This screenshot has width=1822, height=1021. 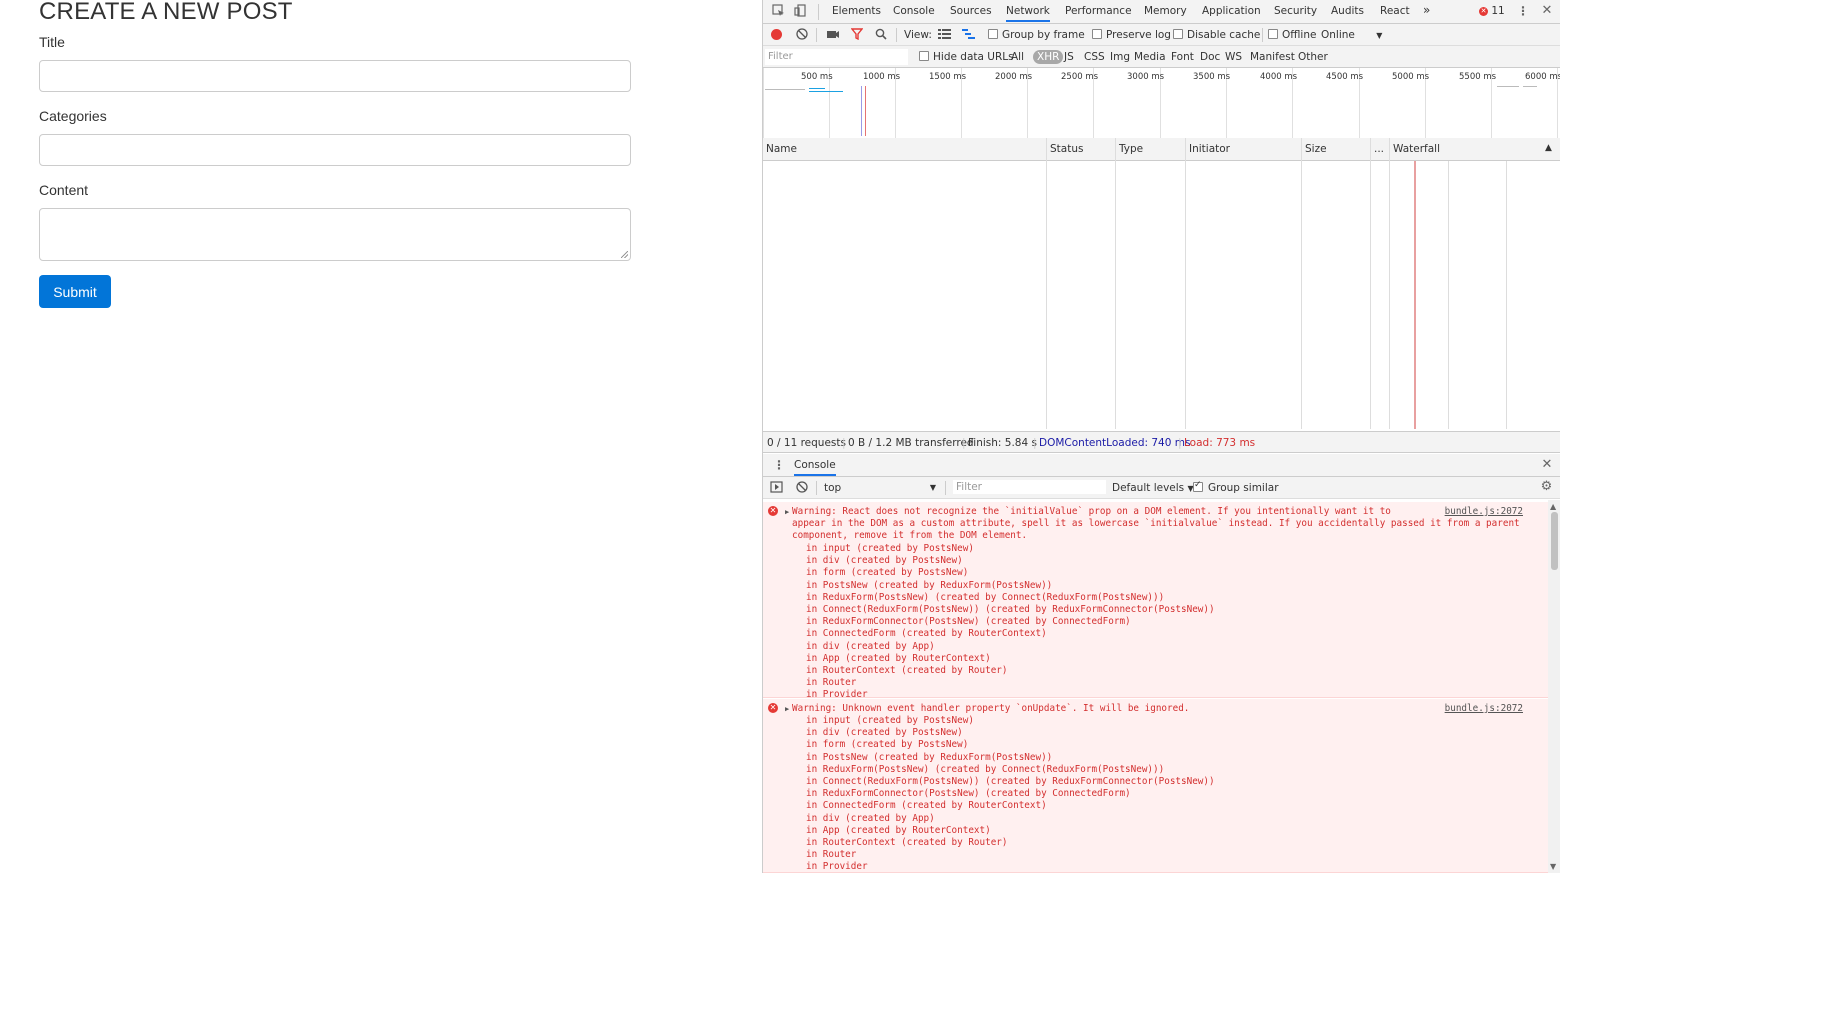 I want to click on resize-grip-icon, so click(x=624, y=254).